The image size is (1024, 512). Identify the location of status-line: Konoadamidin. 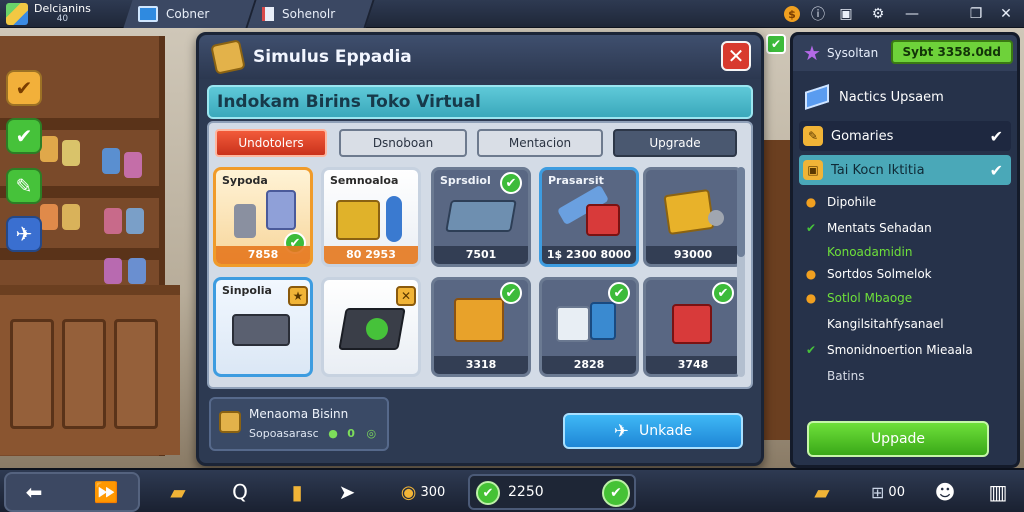
(857, 252).